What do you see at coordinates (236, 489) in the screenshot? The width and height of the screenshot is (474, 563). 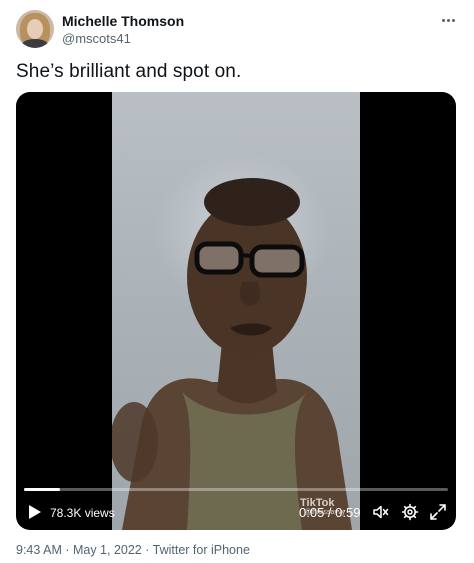 I see `video-progress-bar` at bounding box center [236, 489].